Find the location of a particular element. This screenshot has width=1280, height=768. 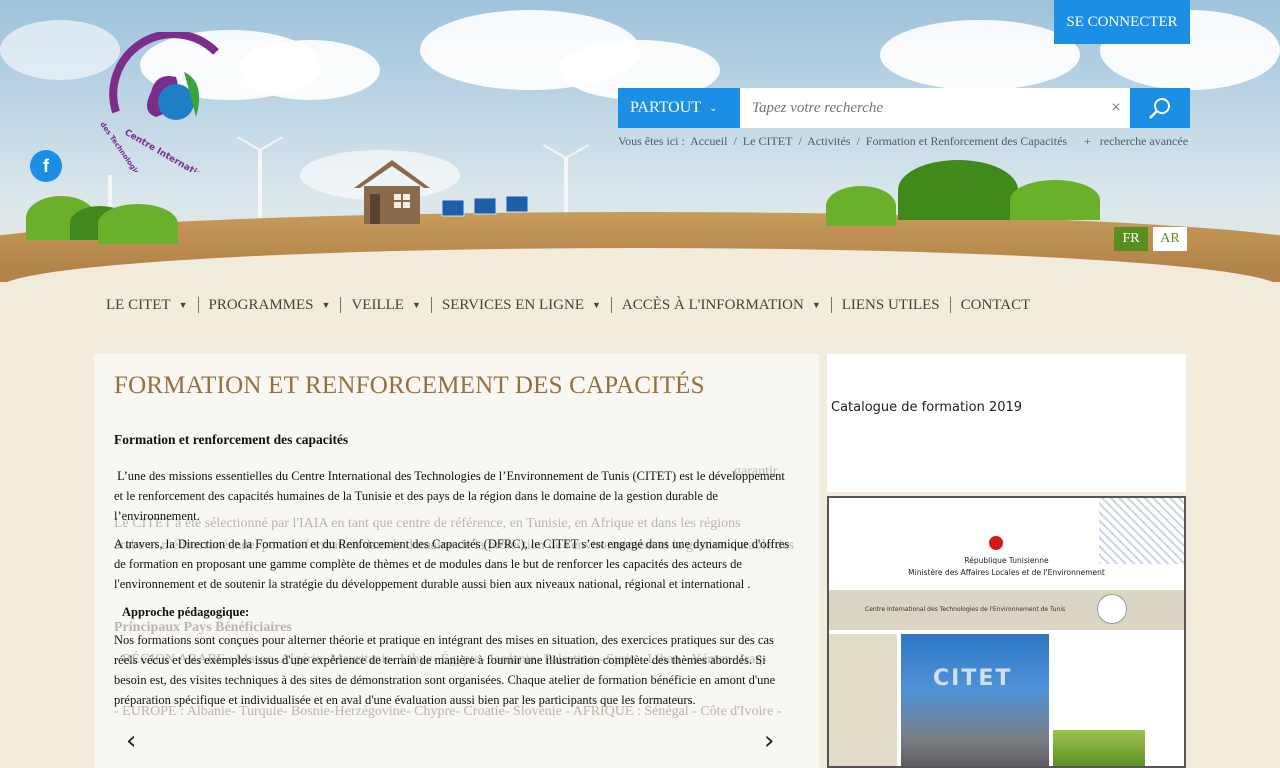

search-icon is located at coordinates (1159, 108).